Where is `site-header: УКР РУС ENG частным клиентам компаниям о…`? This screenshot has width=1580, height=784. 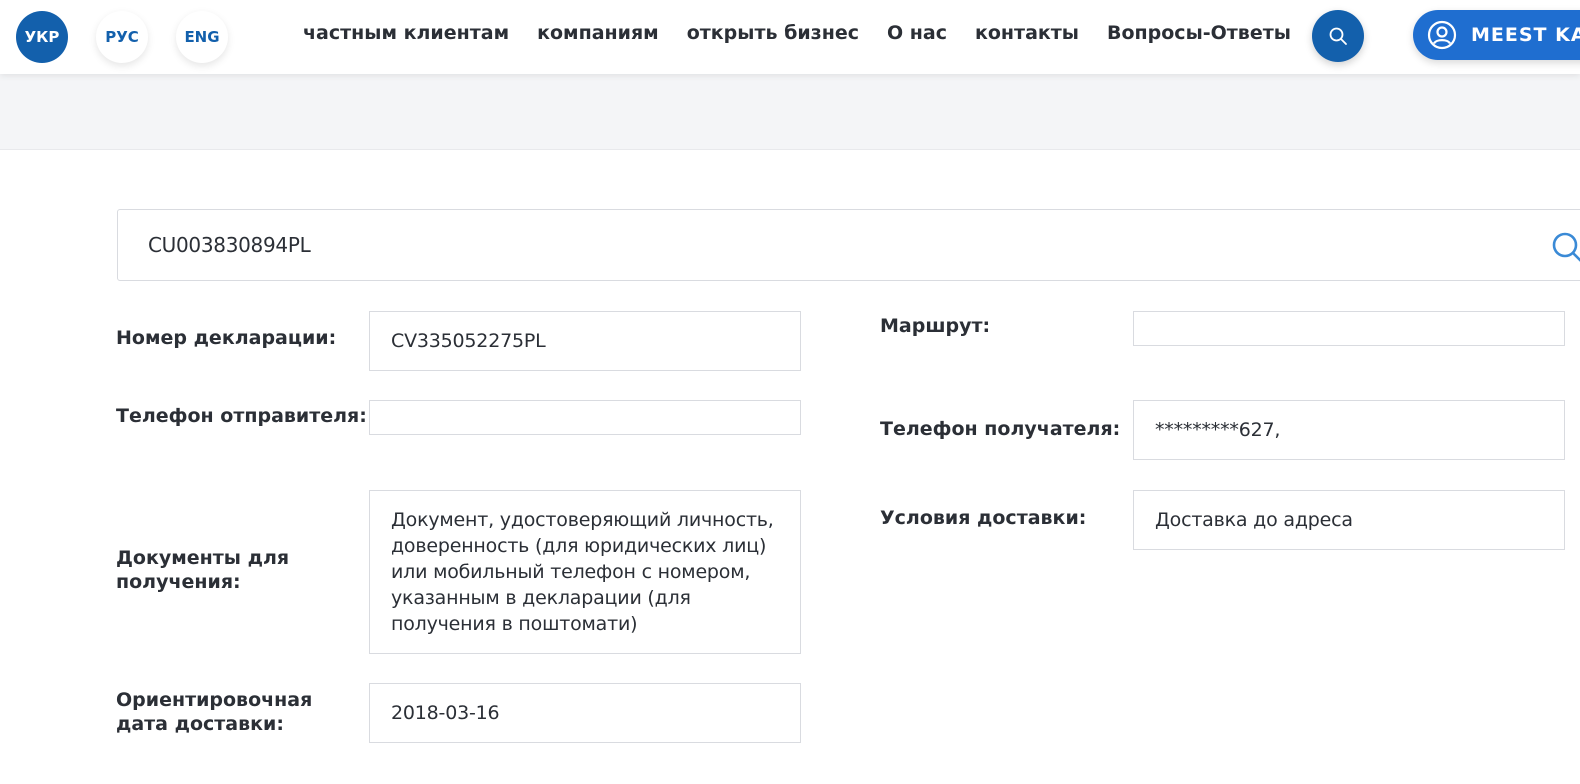
site-header: УКР РУС ENG частным клиентам компаниям о… is located at coordinates (790, 37).